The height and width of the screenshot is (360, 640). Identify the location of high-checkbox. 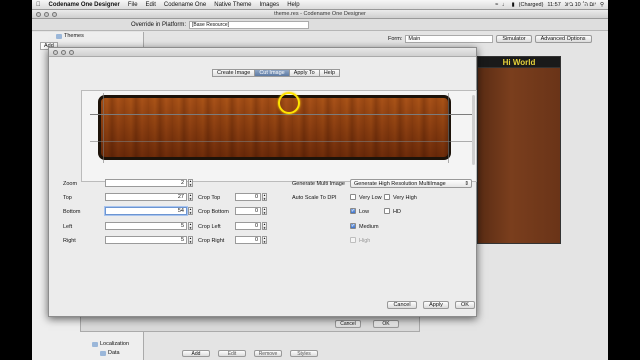
(353, 240).